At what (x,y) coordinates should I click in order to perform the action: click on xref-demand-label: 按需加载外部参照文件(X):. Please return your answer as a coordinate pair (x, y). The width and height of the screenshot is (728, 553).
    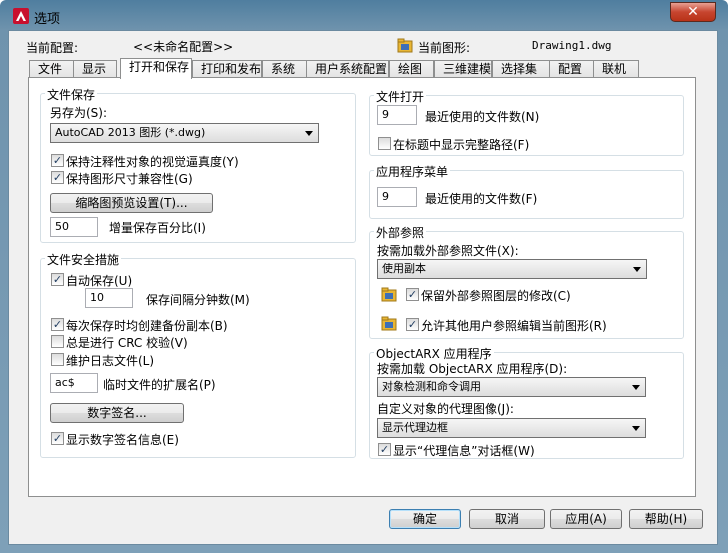
    Looking at the image, I should click on (448, 251).